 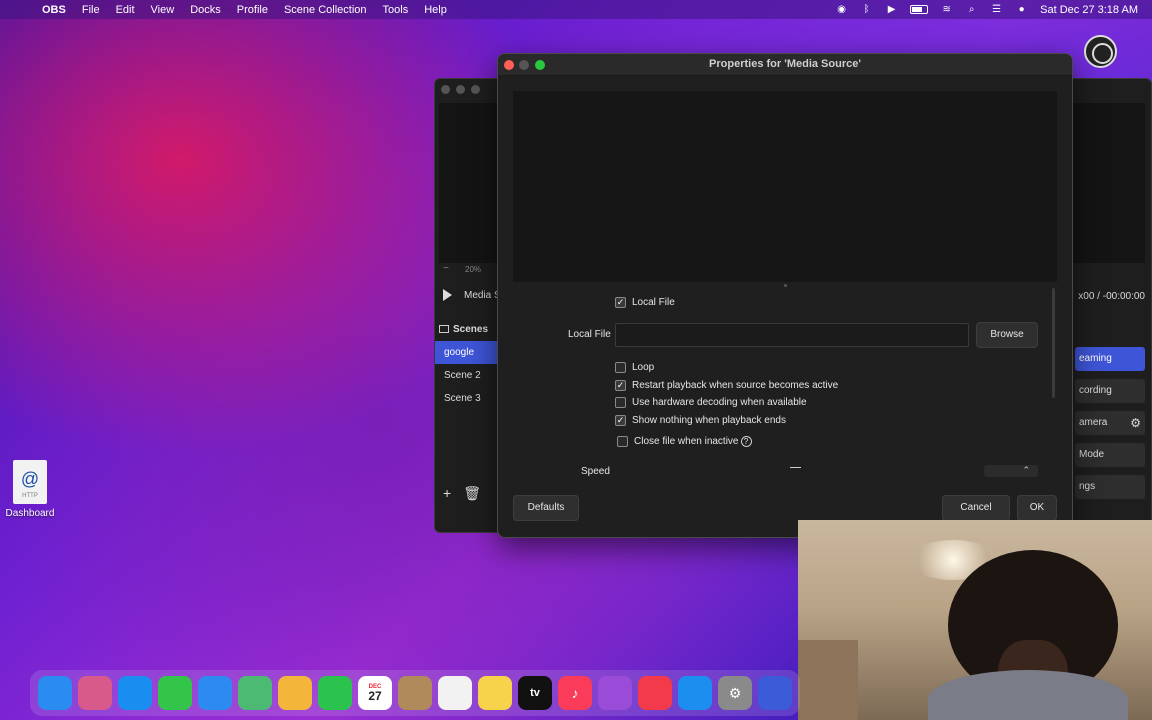 I want to click on play-icon, so click(x=447, y=295).